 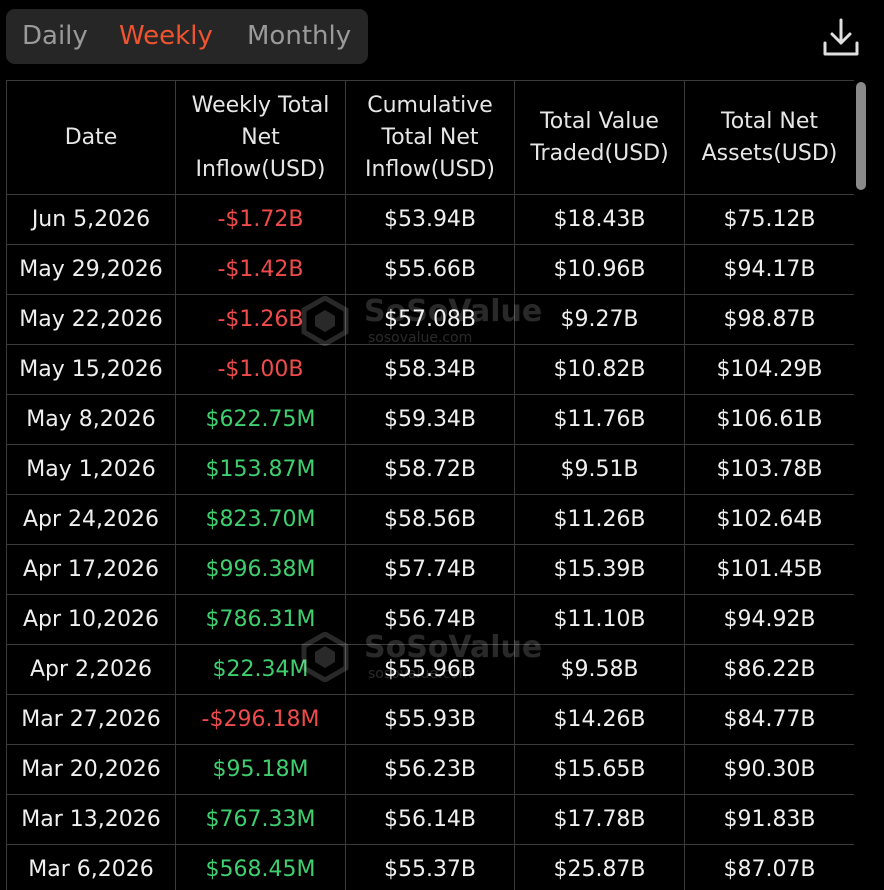 I want to click on cell-total-value-traded: $9.58B, so click(x=599, y=669).